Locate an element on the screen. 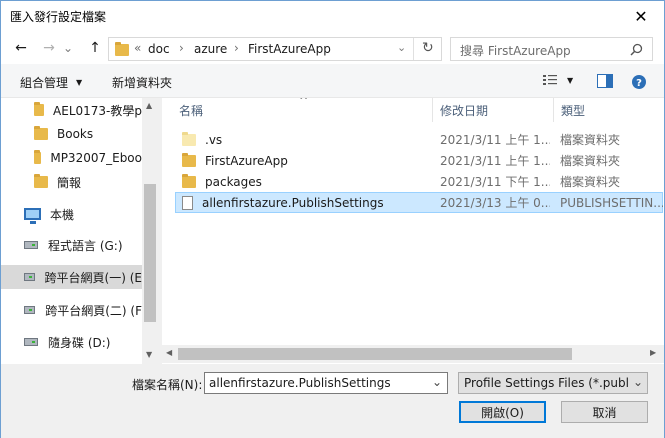 This screenshot has width=665, height=438. breadcrumb-overflow: « is located at coordinates (137, 48).